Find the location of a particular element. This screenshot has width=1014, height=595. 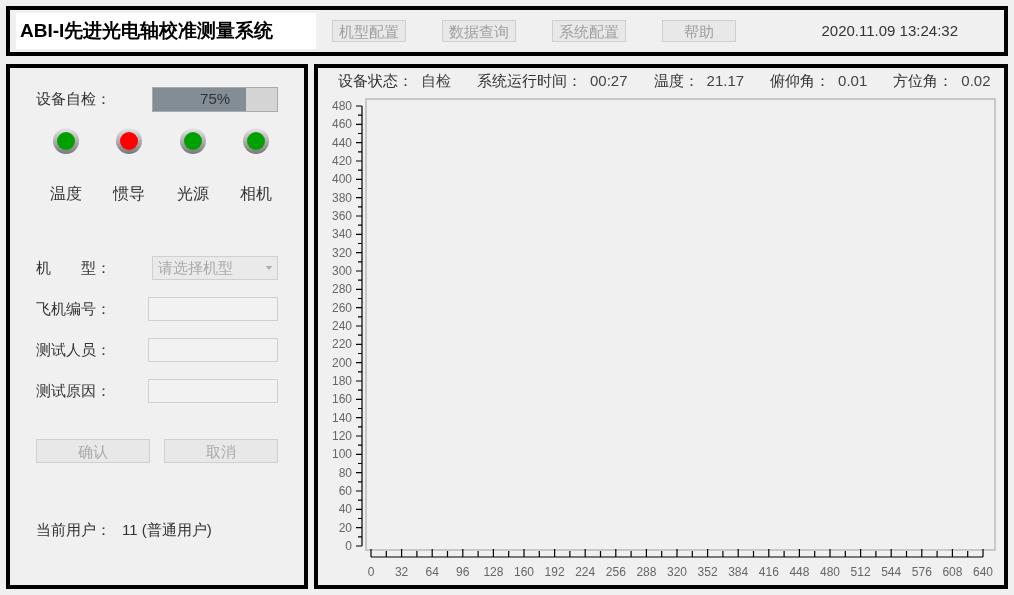

y-tick-label: 40 is located at coordinates (345, 509).